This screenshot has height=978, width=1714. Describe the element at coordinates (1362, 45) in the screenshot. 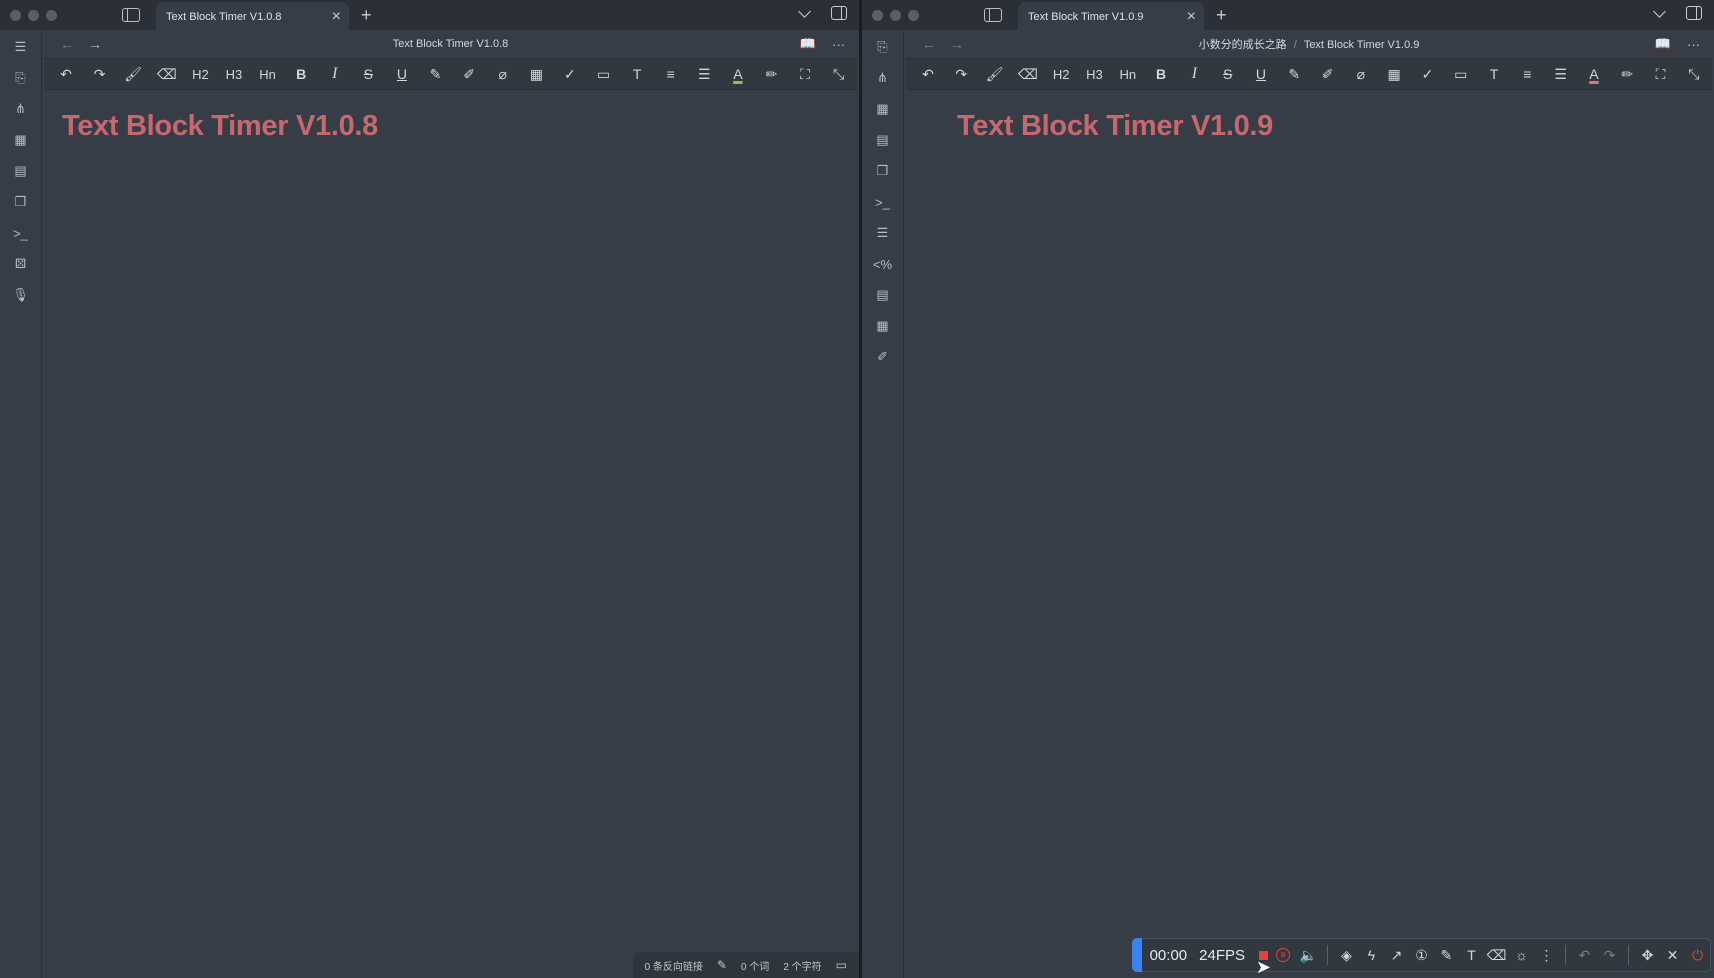

I see `breadcrumb-file: Text Block Timer V1.0.9` at that location.